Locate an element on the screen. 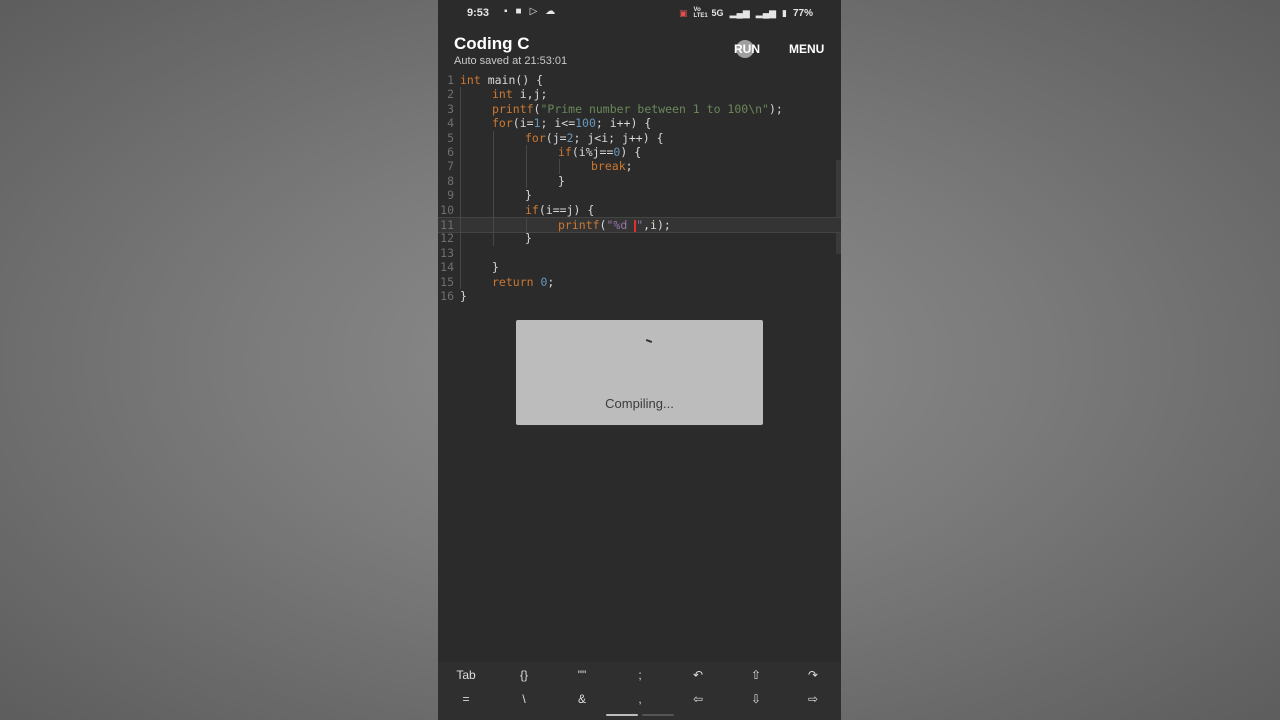 Image resolution: width=1280 pixels, height=720 pixels. code-token: main() { is located at coordinates (512, 80).